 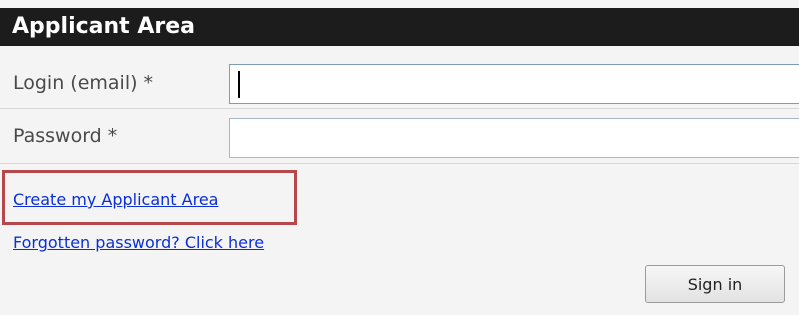 What do you see at coordinates (514, 84) in the screenshot?
I see `login-email-input` at bounding box center [514, 84].